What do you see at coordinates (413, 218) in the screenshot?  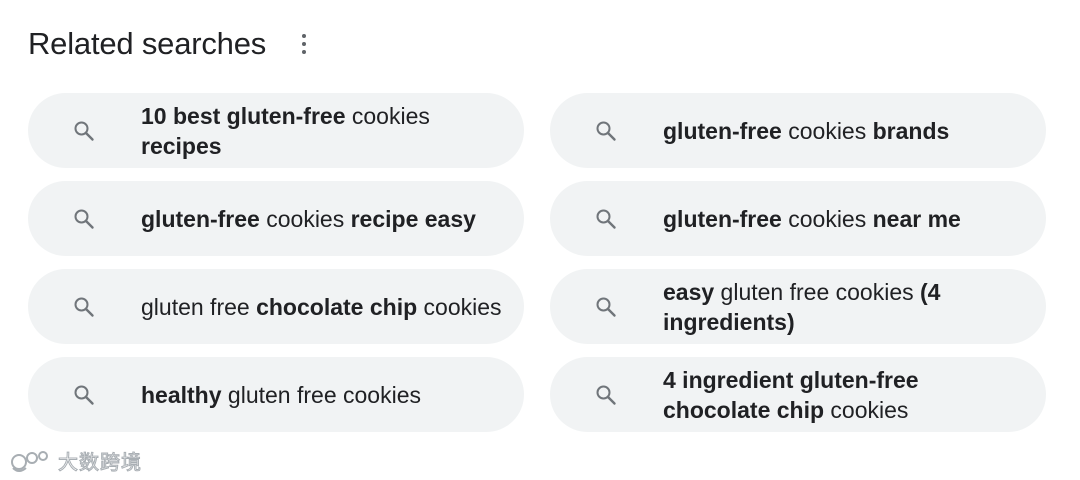 I see `bold-text-segment: recipe easy` at bounding box center [413, 218].